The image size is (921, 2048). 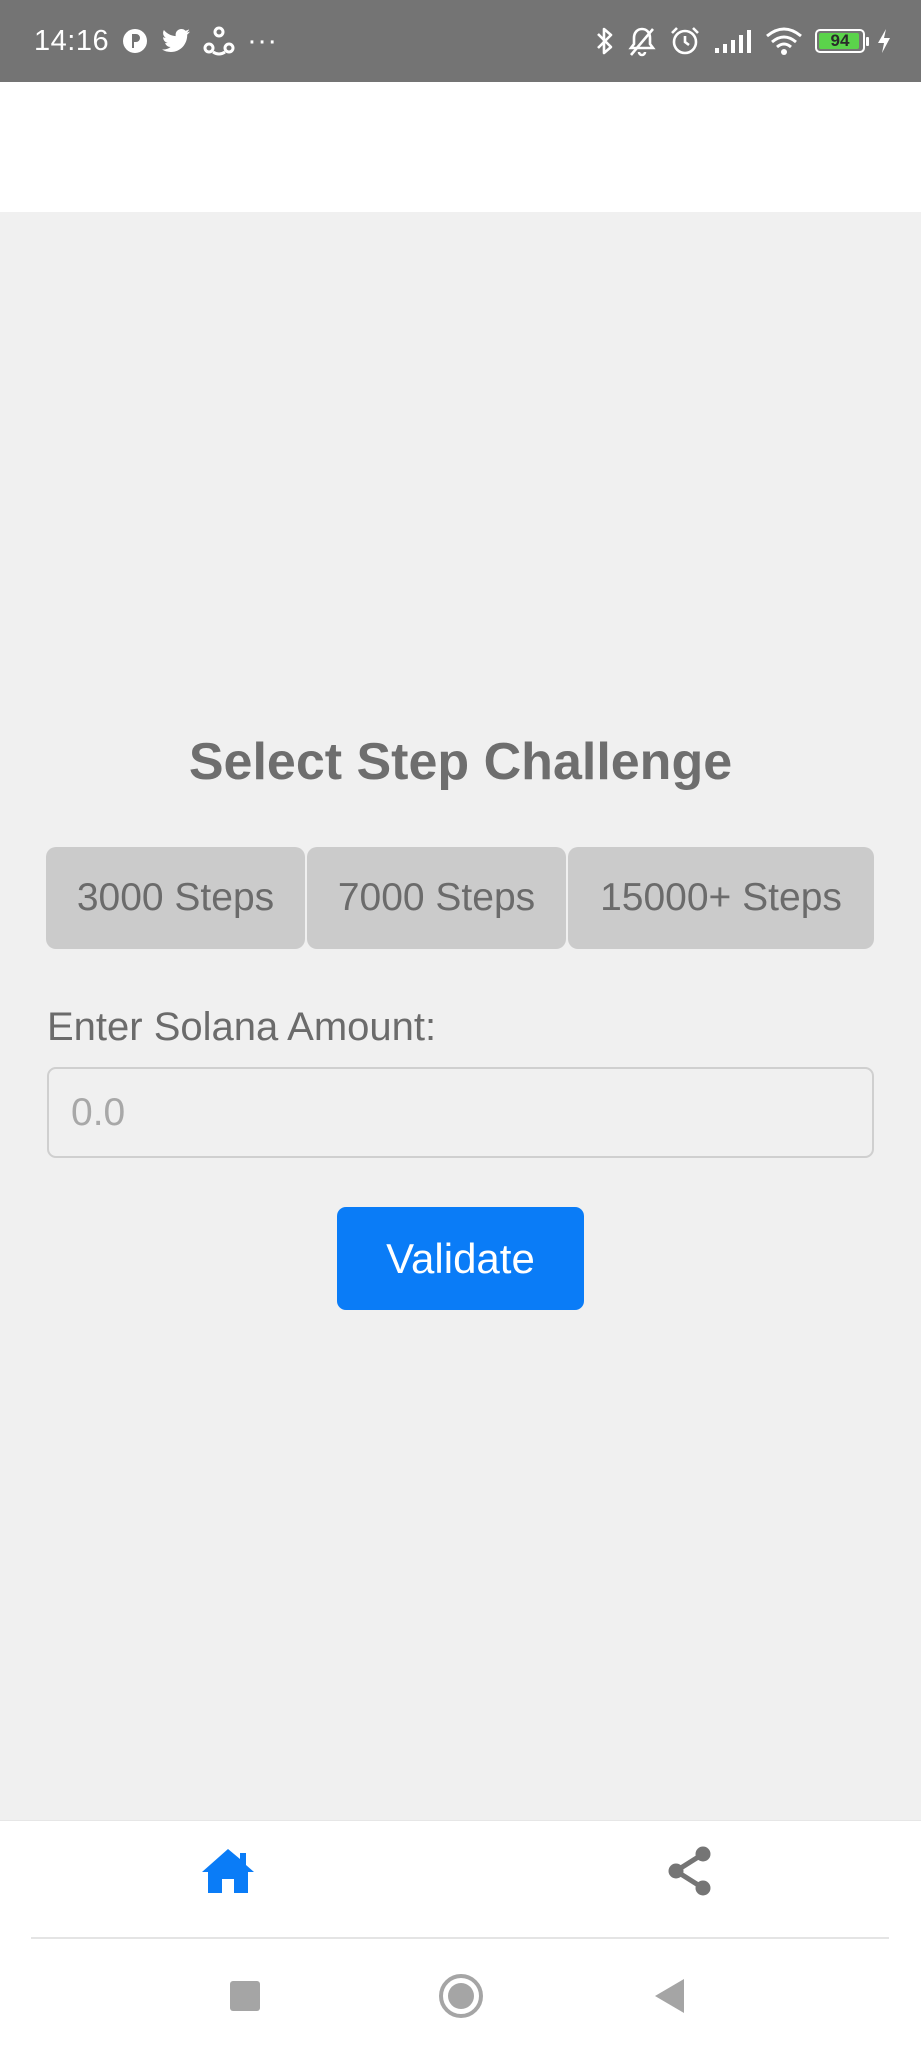 What do you see at coordinates (605, 41) in the screenshot?
I see `bluetooth-icon` at bounding box center [605, 41].